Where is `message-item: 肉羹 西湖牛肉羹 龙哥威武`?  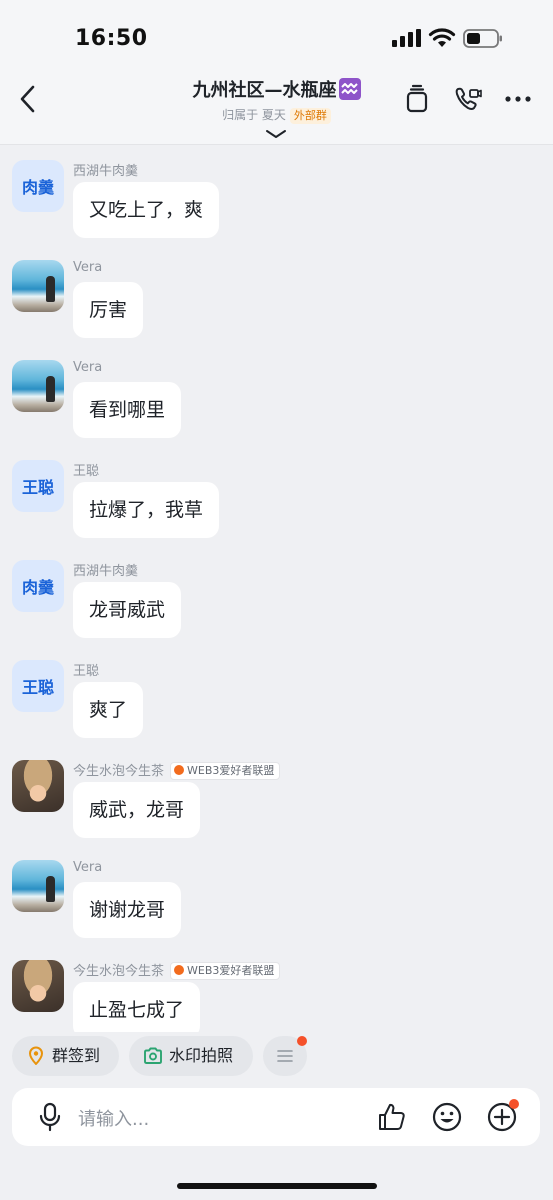 message-item: 肉羹 西湖牛肉羹 龙哥威武 is located at coordinates (276, 596).